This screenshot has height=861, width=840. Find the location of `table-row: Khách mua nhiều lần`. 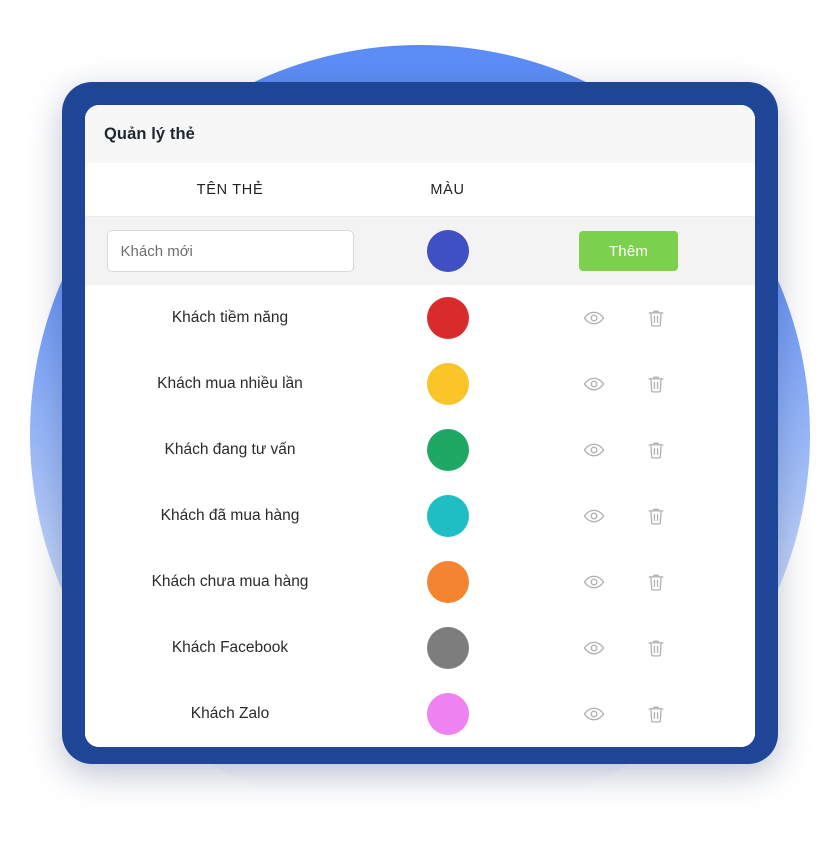

table-row: Khách mua nhiều lần is located at coordinates (420, 384).